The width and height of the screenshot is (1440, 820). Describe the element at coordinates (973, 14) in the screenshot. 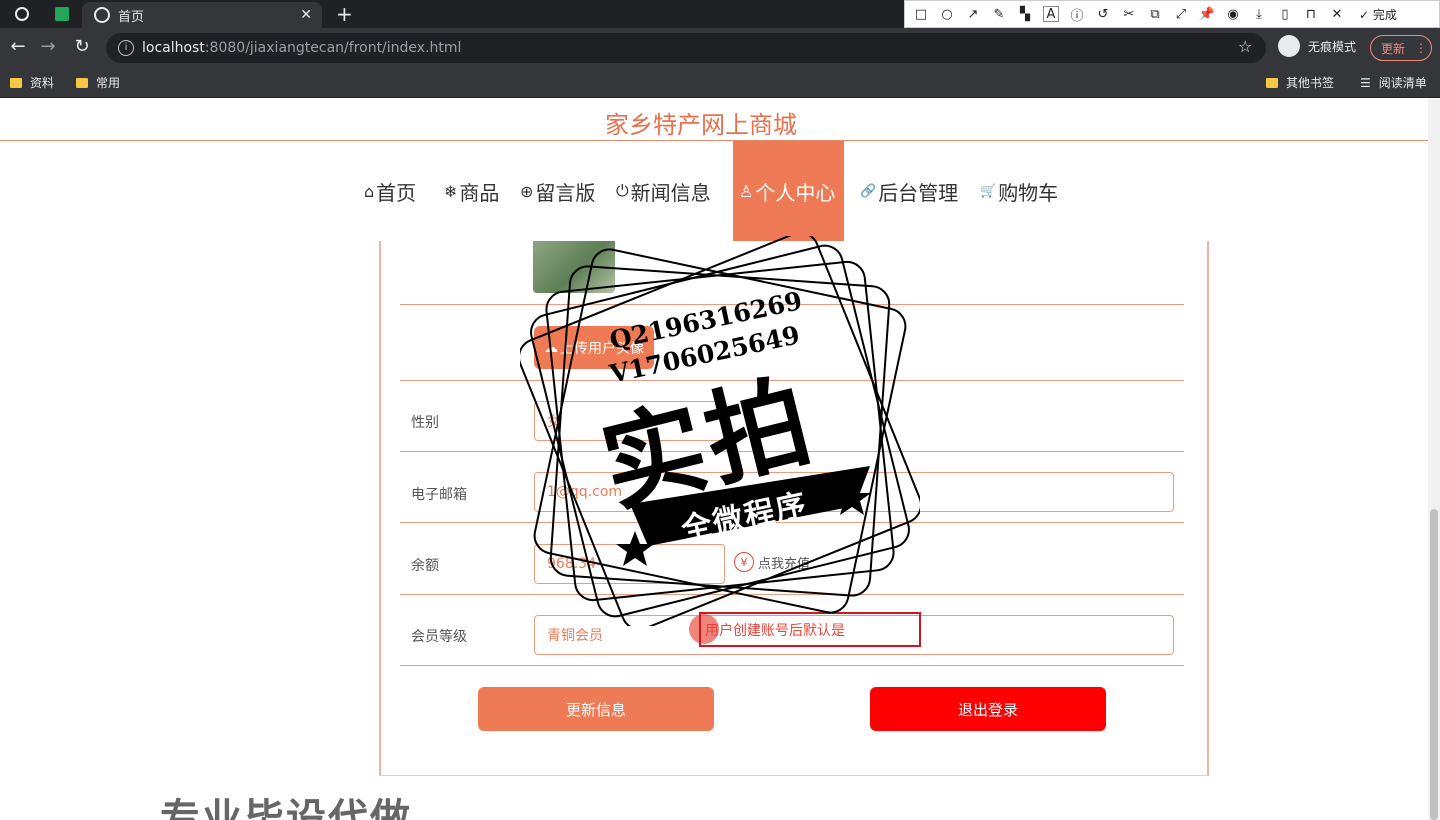

I see `arrow-icon: ↗` at that location.